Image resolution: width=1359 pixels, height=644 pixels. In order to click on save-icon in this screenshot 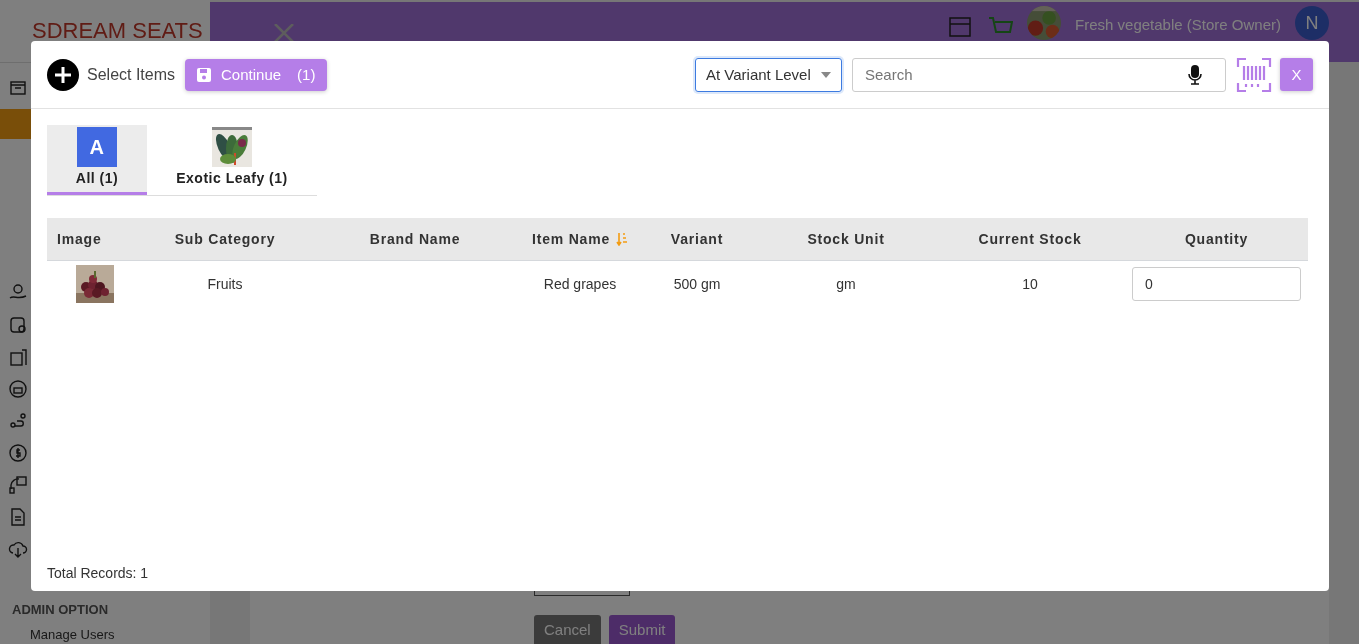, I will do `click(204, 74)`.